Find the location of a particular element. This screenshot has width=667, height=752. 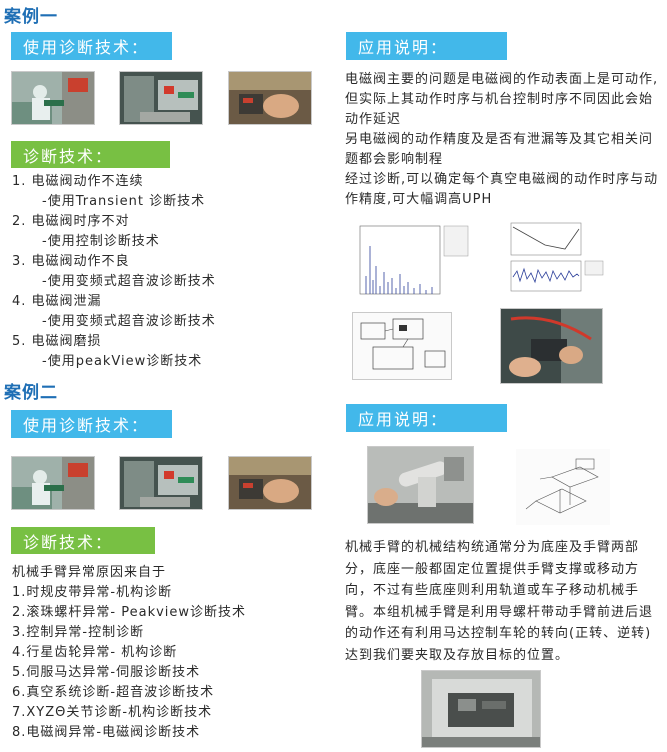

list-item: 3. 电磁阀动作不良 is located at coordinates (71, 261).